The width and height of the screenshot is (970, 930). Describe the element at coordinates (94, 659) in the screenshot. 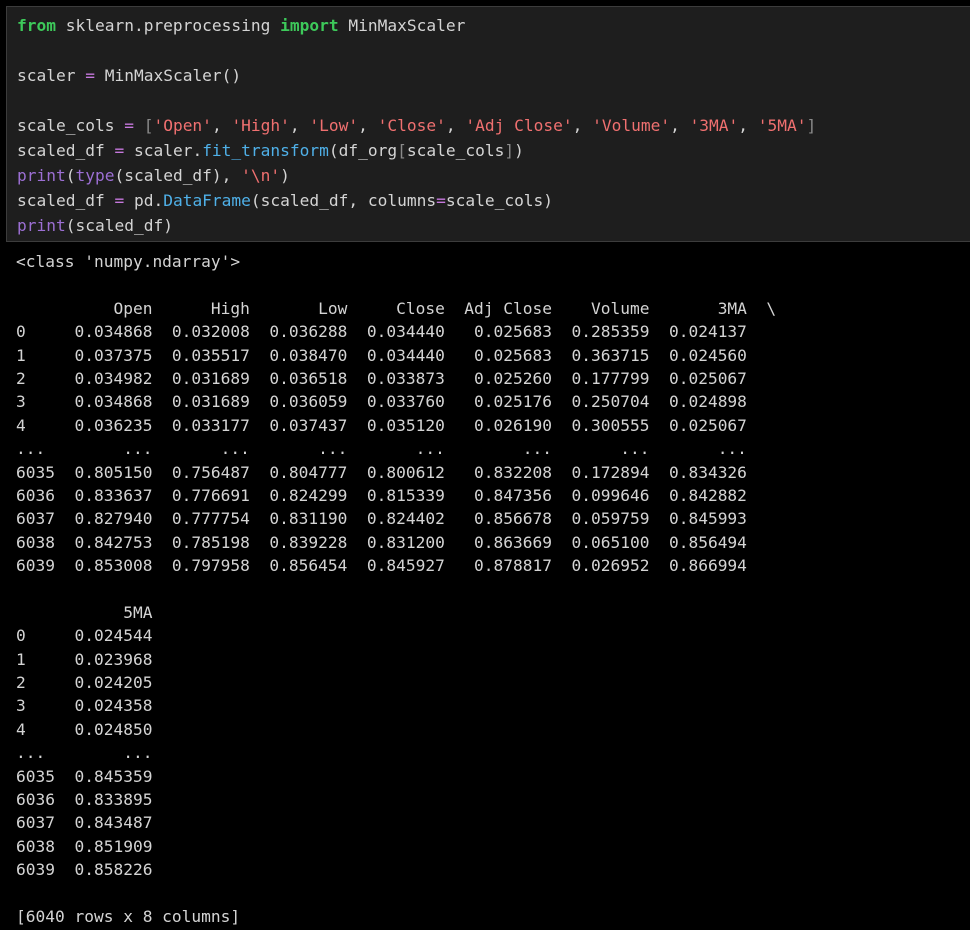

I see `output-line: 1 0.023968` at that location.